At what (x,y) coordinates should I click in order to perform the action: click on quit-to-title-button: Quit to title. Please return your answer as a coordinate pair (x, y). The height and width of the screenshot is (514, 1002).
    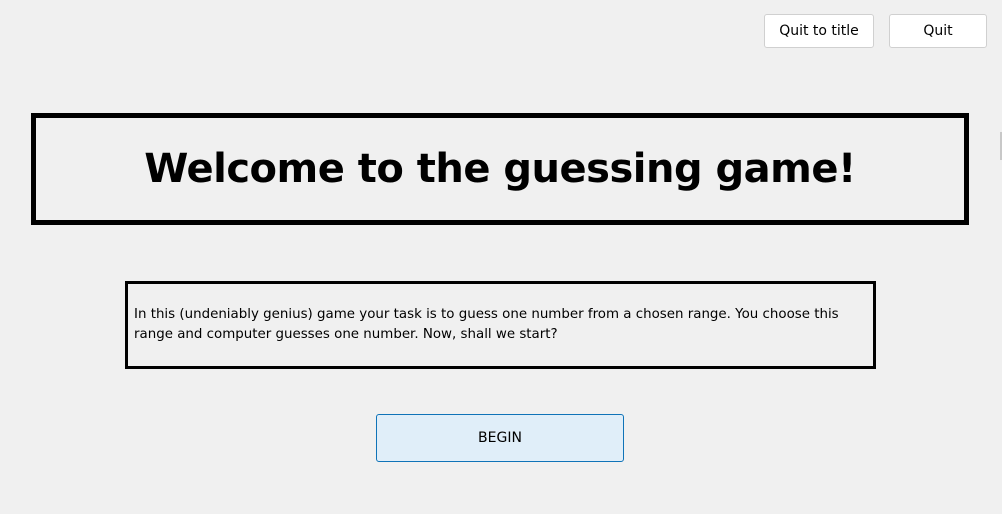
    Looking at the image, I should click on (819, 31).